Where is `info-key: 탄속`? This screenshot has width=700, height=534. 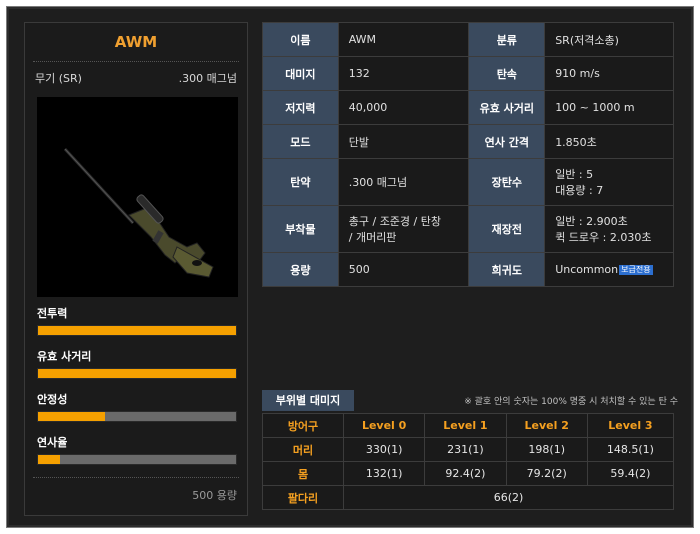 info-key: 탄속 is located at coordinates (507, 73).